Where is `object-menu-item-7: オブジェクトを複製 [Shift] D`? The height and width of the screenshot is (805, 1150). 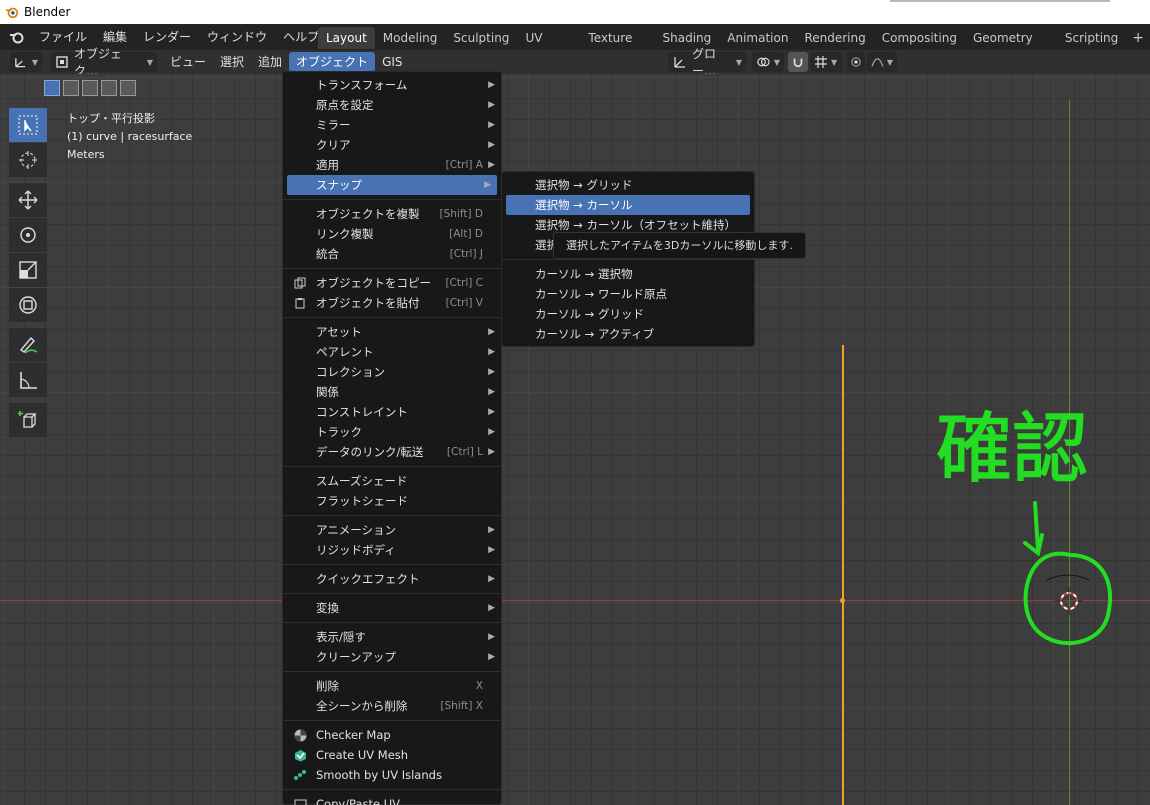
object-menu-item-7: オブジェクトを複製 [Shift] D is located at coordinates (392, 214).